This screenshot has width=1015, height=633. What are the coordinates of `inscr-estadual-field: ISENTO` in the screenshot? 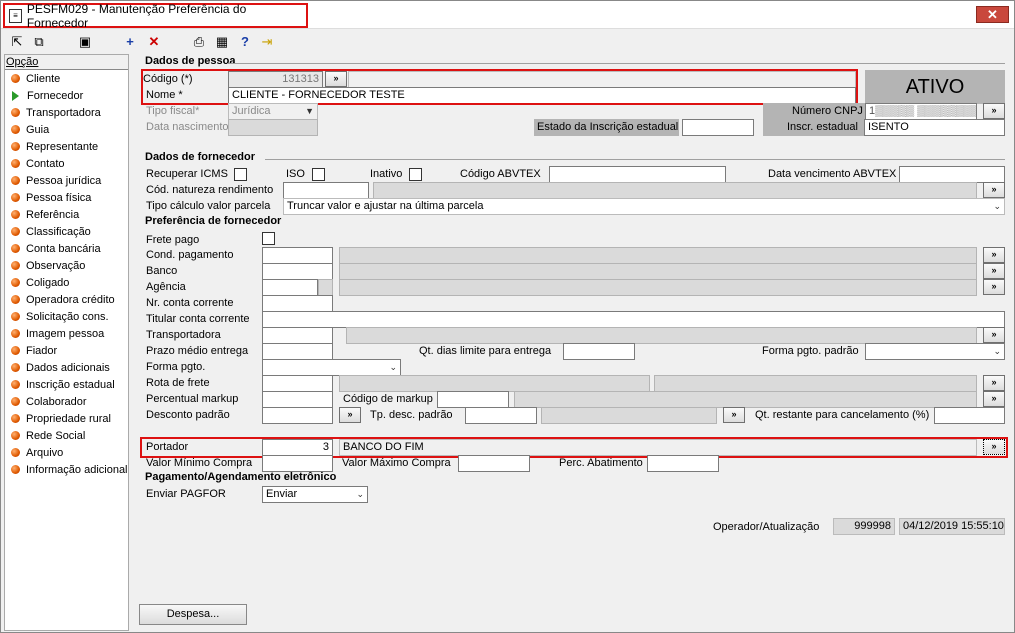 It's located at (934, 127).